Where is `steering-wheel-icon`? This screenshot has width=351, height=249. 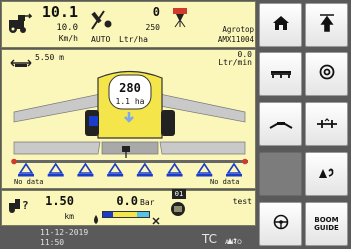
steering-wheel-icon is located at coordinates (281, 224).